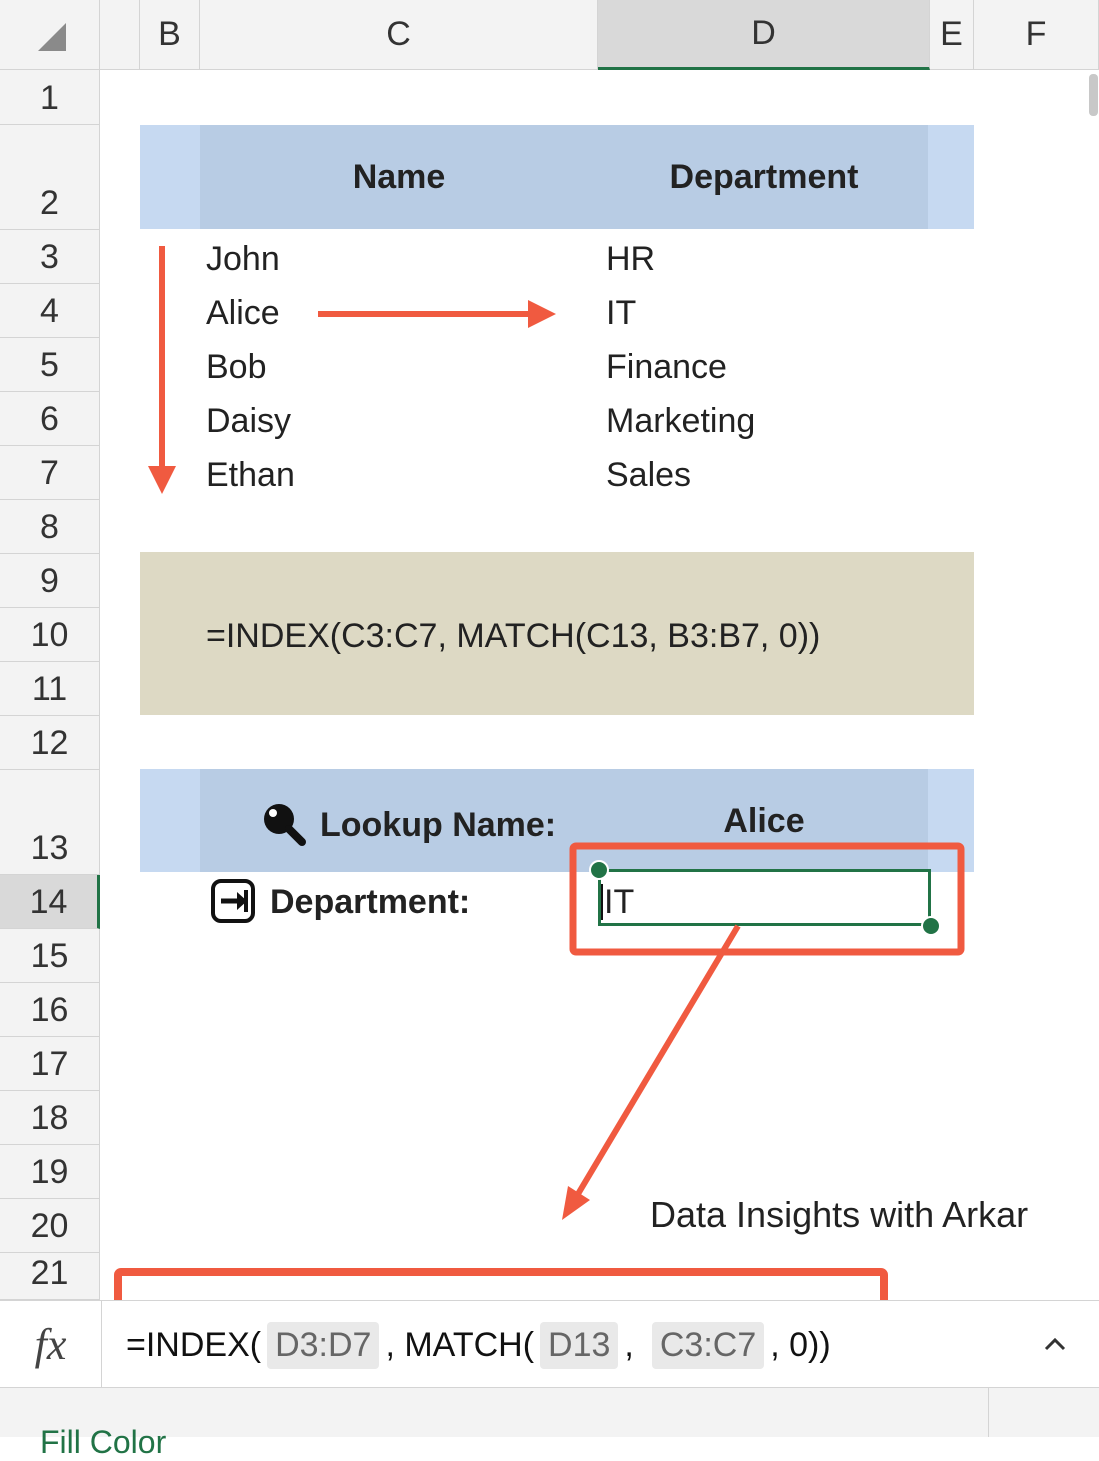 The height and width of the screenshot is (1461, 1099). What do you see at coordinates (708, 1345) in the screenshot?
I see `formula-ref-c3-c7: C3:C7` at bounding box center [708, 1345].